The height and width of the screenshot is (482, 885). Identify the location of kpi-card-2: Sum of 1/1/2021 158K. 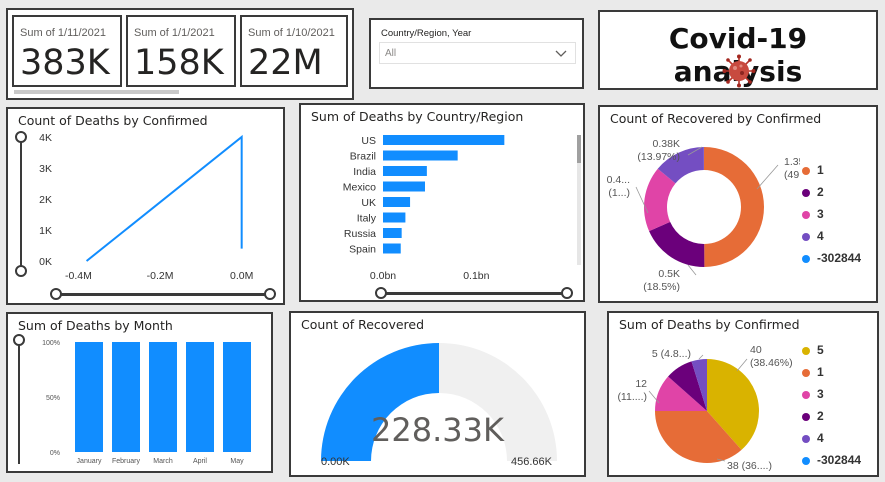
(181, 51).